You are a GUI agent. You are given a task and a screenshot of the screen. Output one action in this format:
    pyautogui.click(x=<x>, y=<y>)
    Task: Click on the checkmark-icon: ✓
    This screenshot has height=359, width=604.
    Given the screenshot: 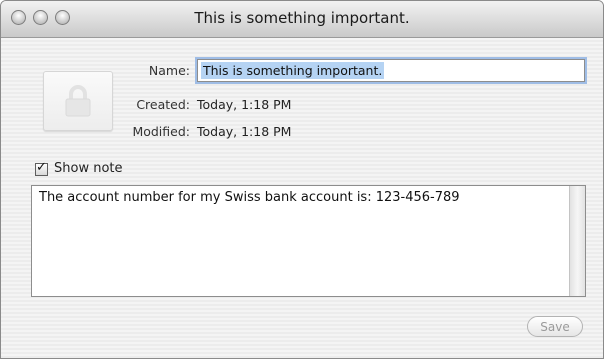 What is the action you would take?
    pyautogui.click(x=41, y=167)
    